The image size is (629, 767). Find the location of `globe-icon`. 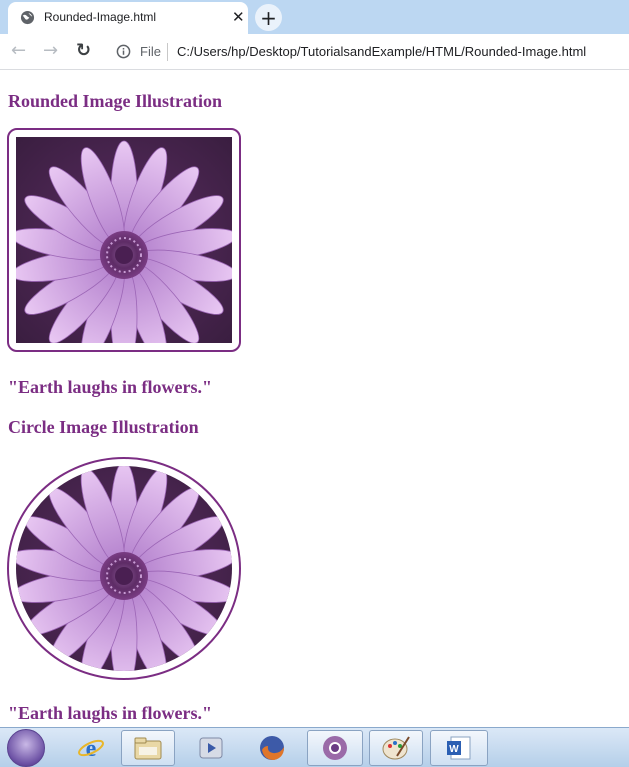

globe-icon is located at coordinates (27, 17).